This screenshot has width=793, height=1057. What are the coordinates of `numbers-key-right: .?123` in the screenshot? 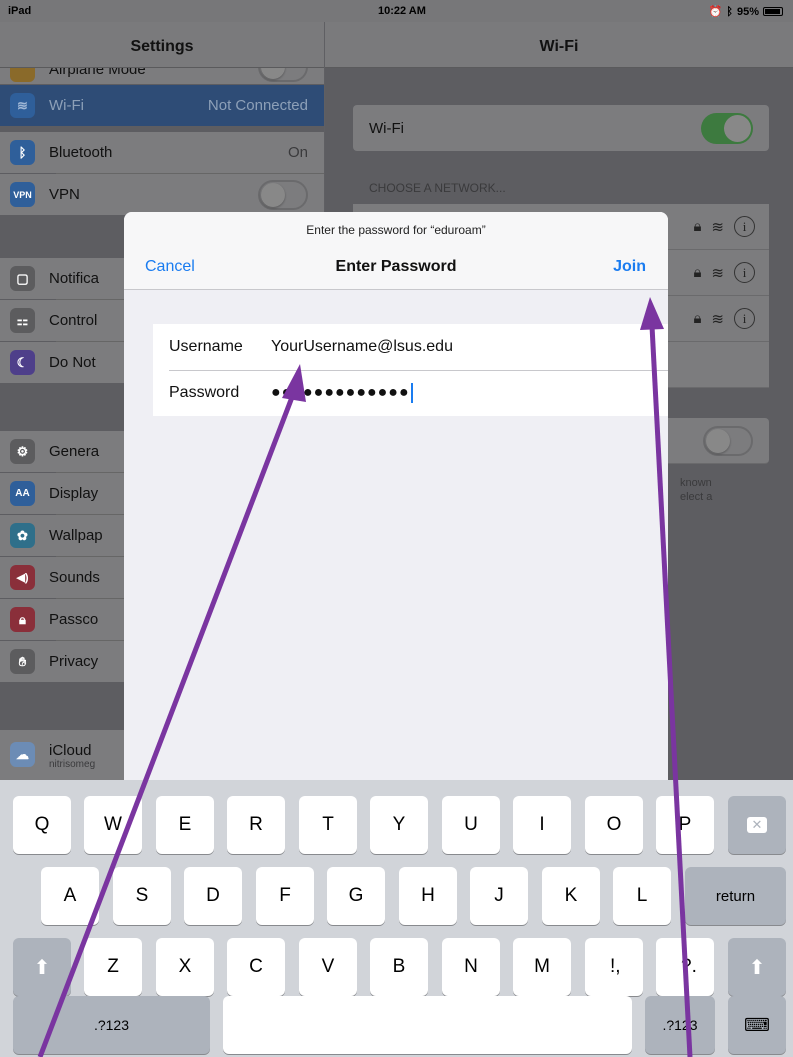 It's located at (680, 1025).